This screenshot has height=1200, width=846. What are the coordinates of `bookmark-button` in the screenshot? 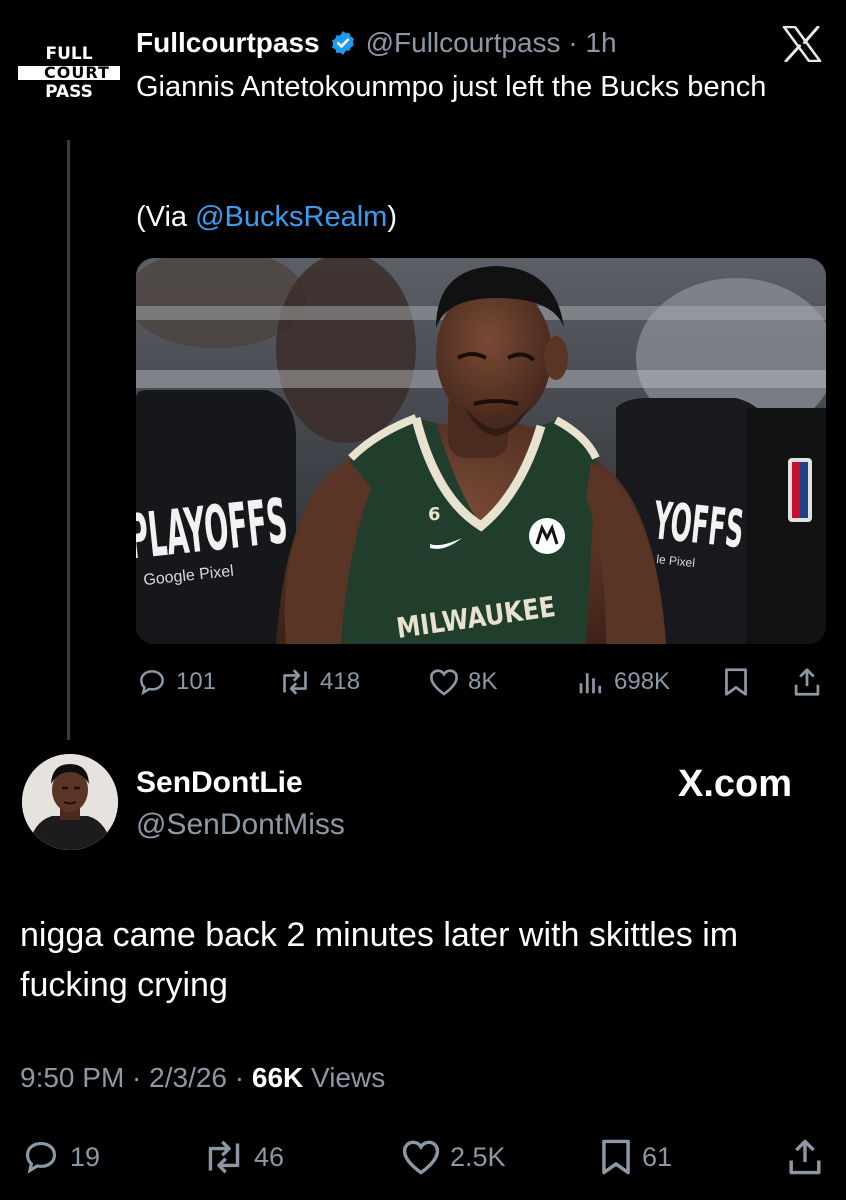 It's located at (736, 682).